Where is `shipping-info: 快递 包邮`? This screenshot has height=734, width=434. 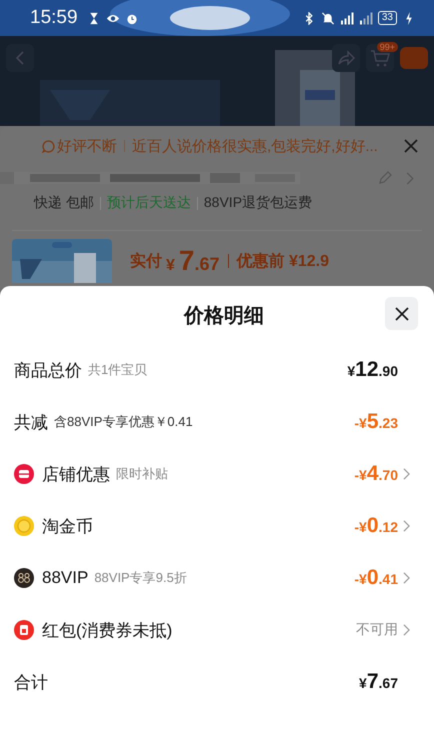 shipping-info: 快递 包邮 is located at coordinates (64, 203).